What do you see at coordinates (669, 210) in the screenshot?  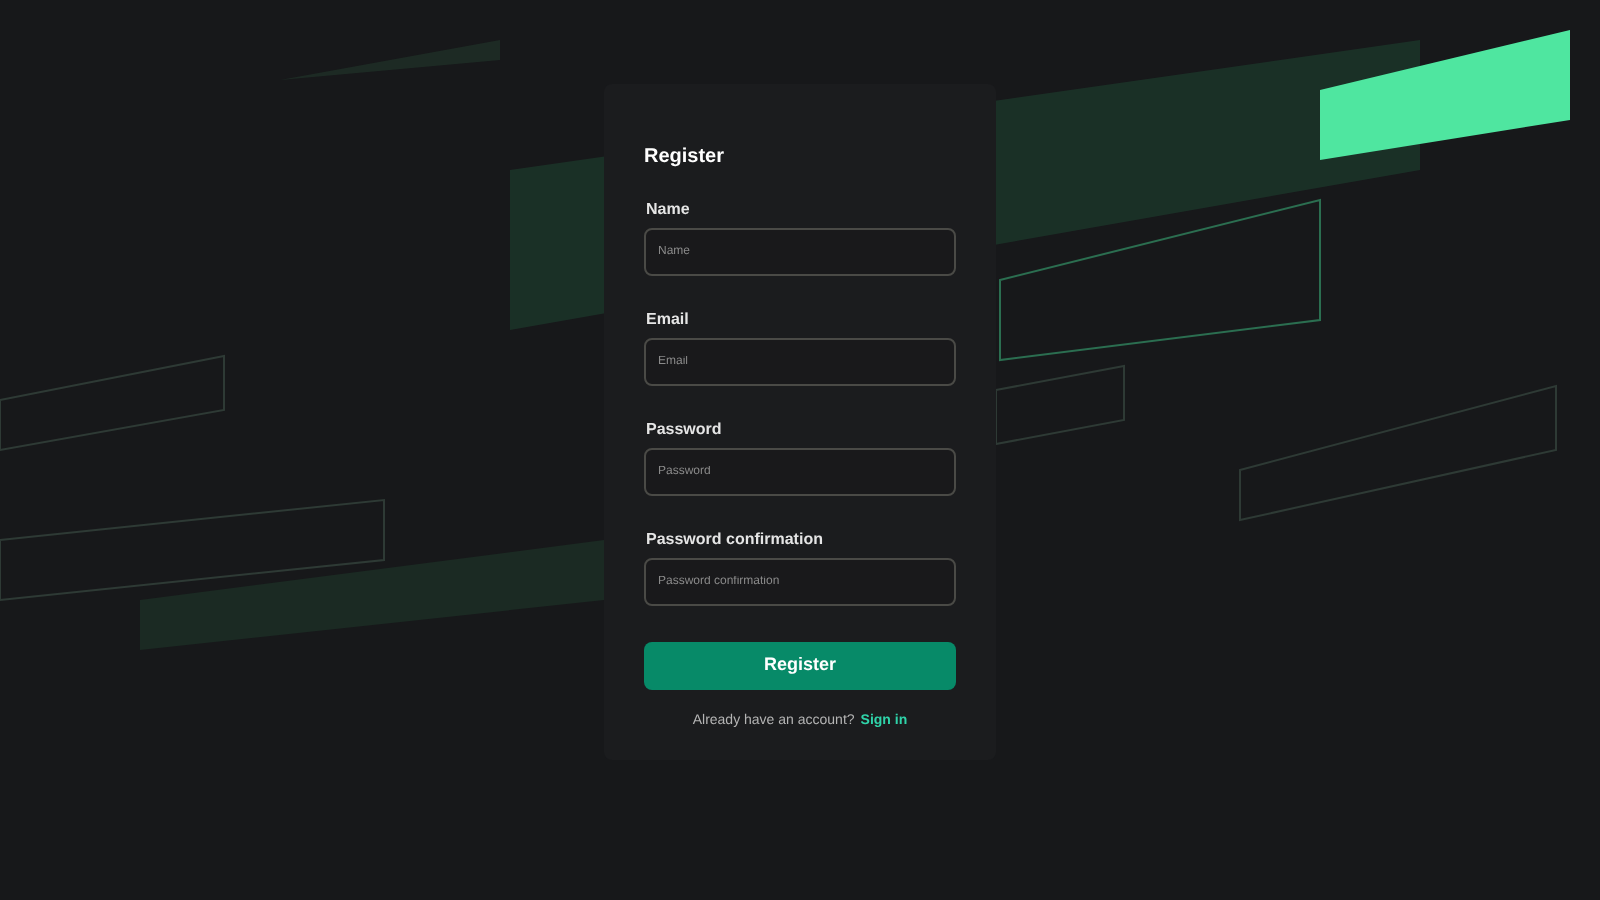 I see `field-label: Name` at bounding box center [669, 210].